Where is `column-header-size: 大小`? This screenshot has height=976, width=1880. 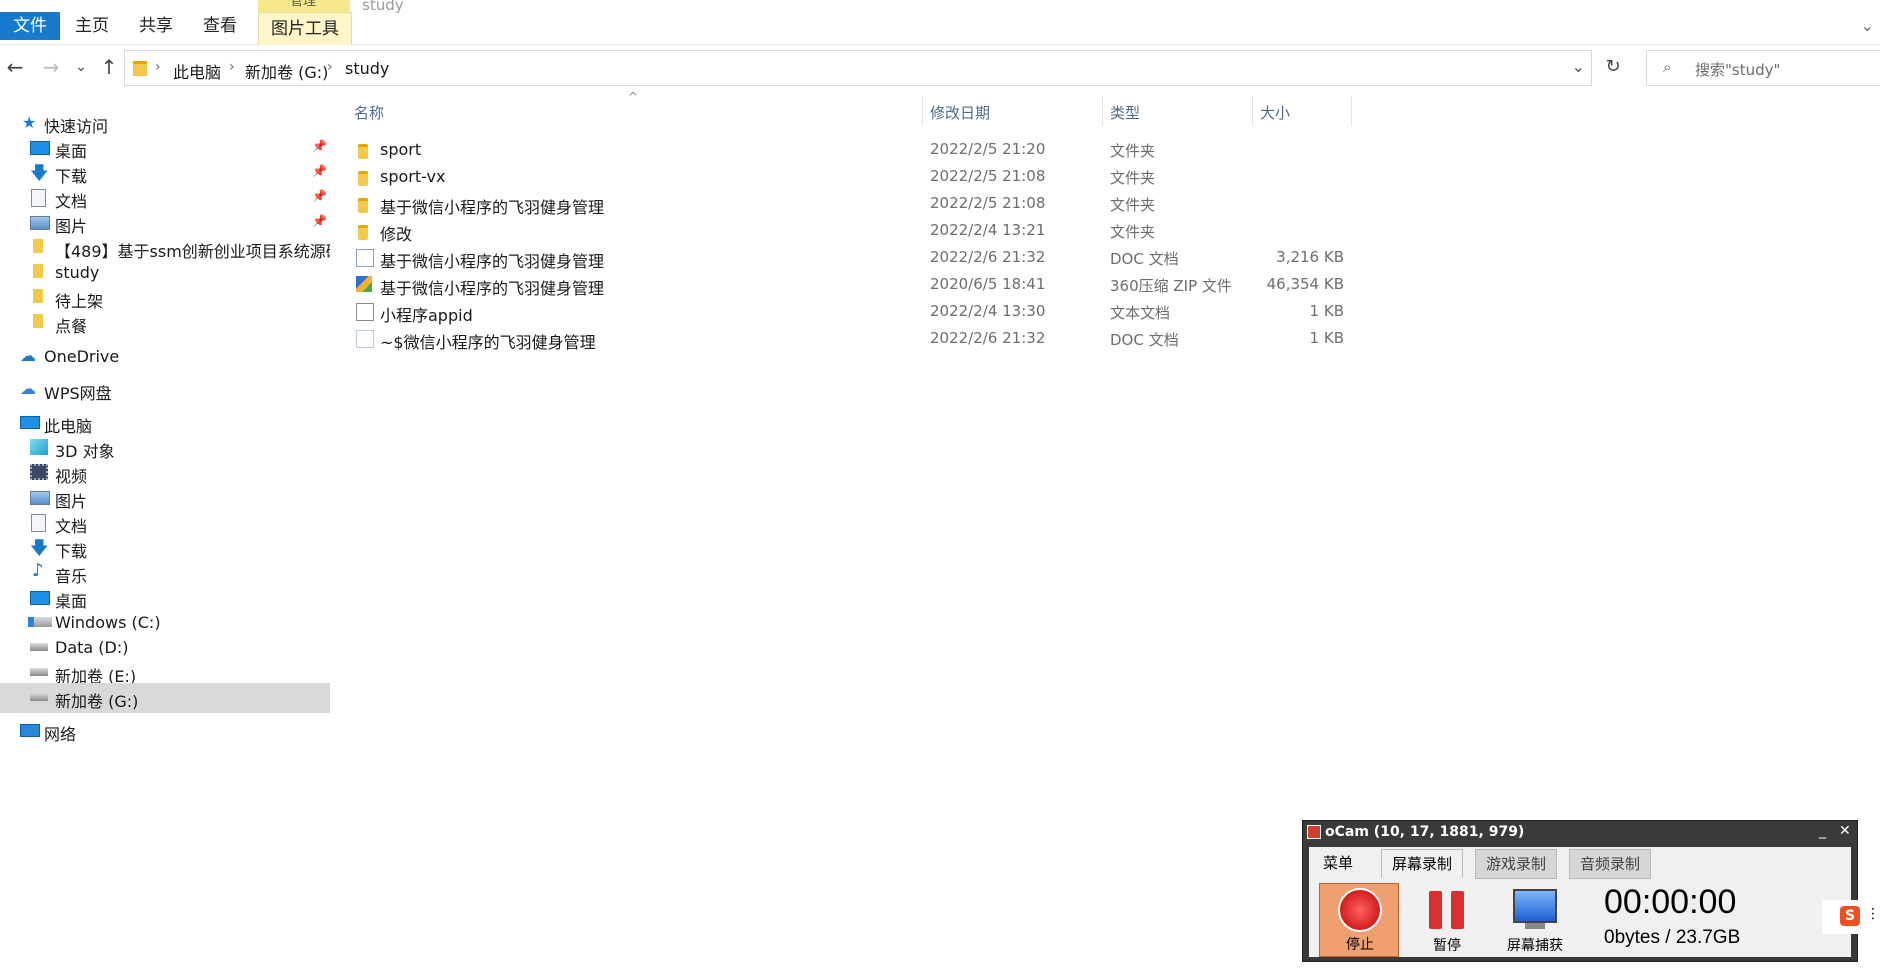
column-header-size: 大小 is located at coordinates (1275, 112).